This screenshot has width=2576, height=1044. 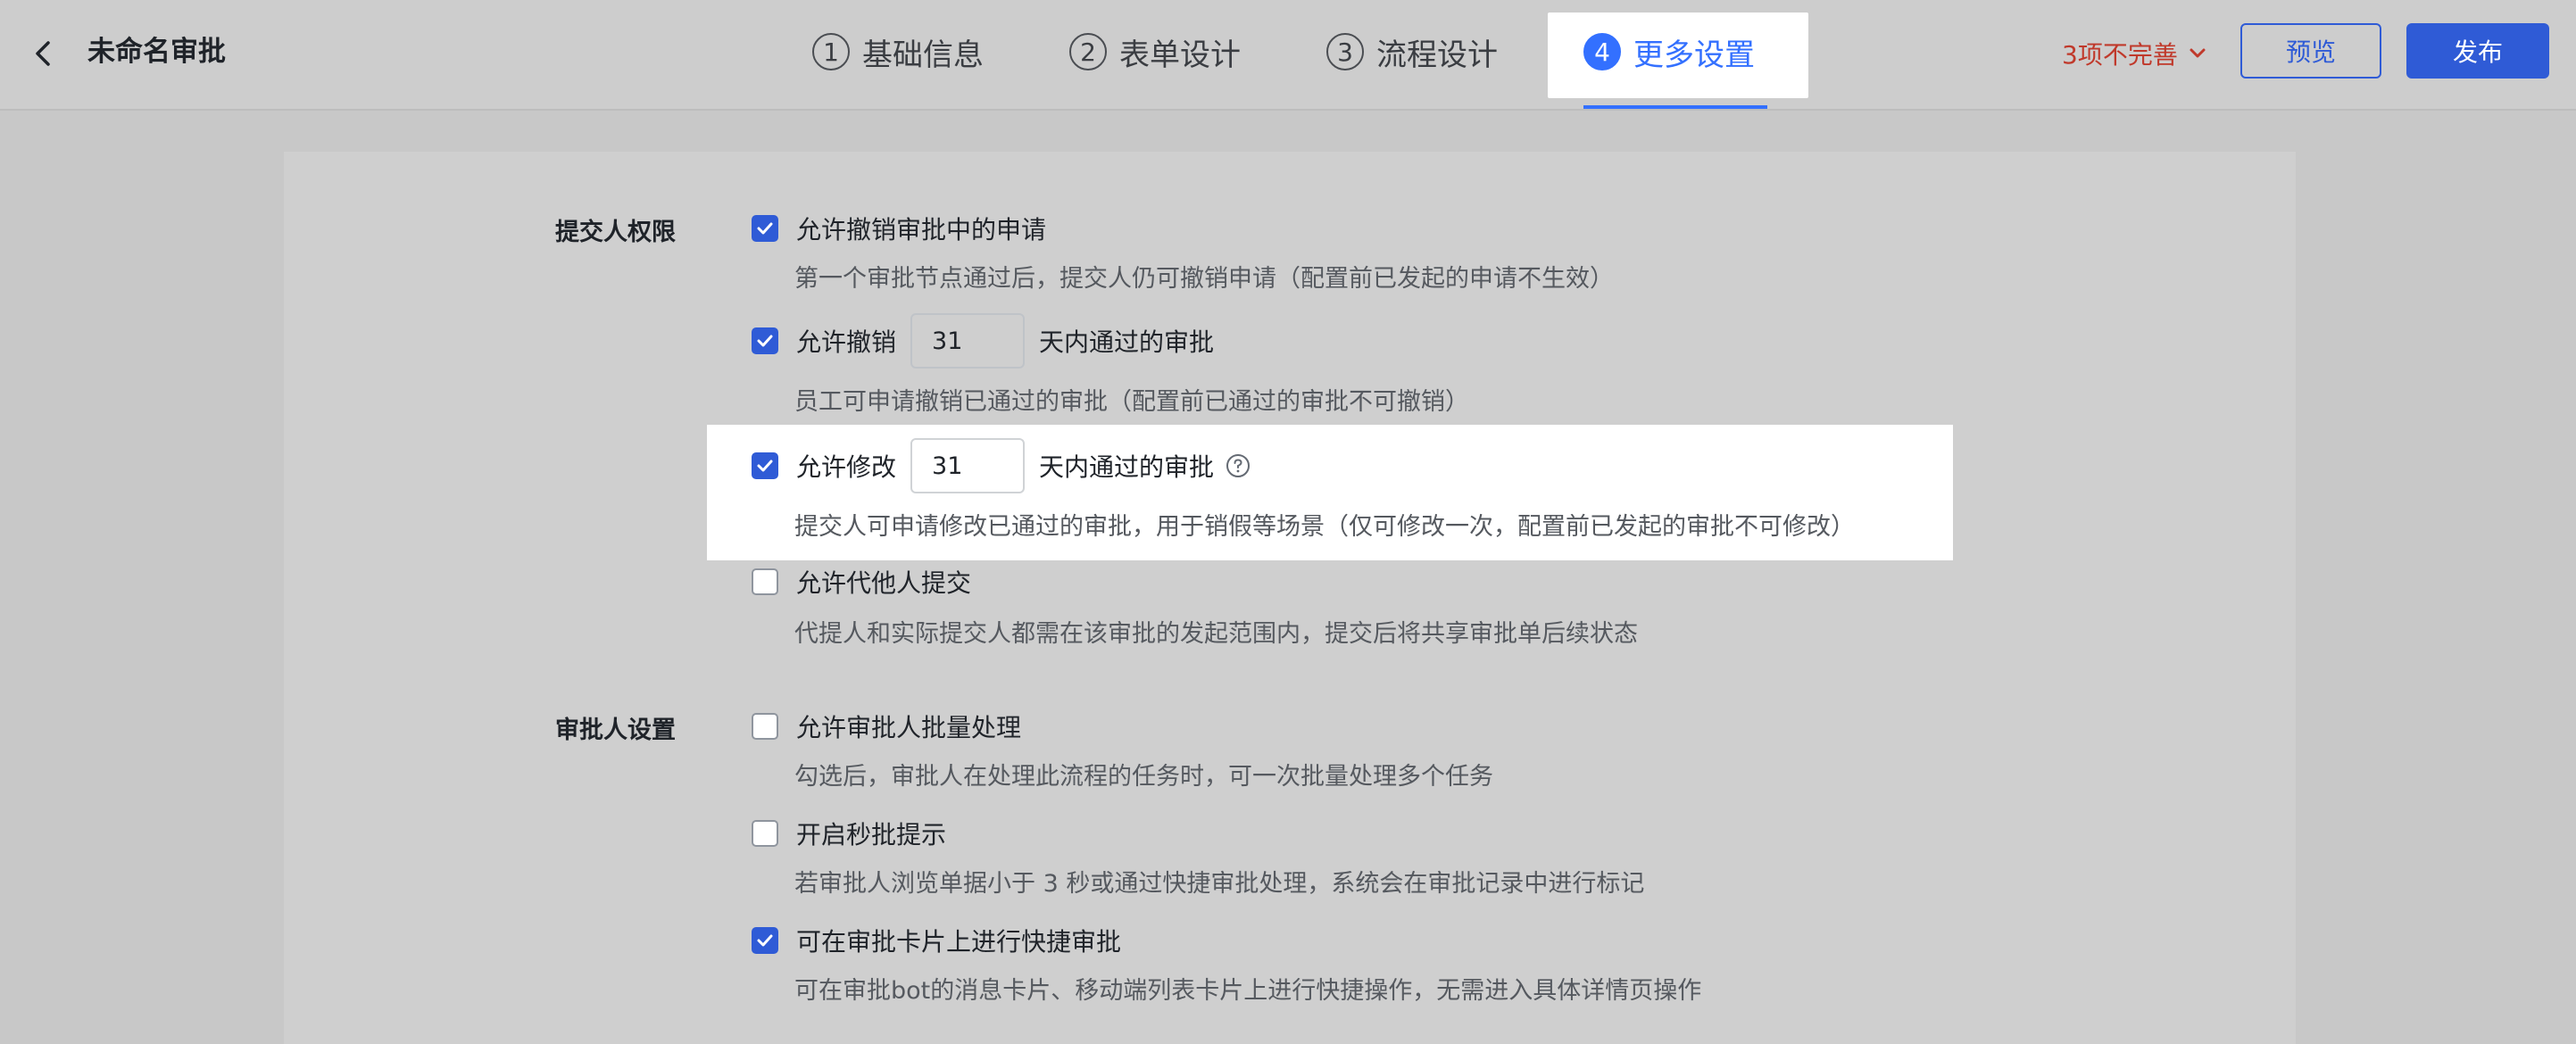 What do you see at coordinates (847, 467) in the screenshot?
I see `setting-label: 允许修改` at bounding box center [847, 467].